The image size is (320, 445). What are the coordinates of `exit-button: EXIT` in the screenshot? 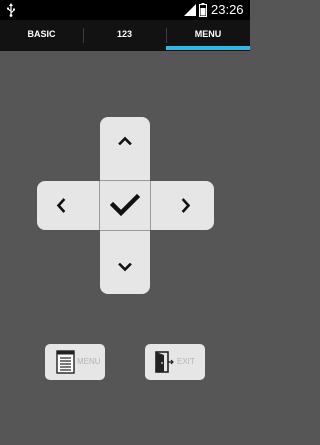 It's located at (175, 362).